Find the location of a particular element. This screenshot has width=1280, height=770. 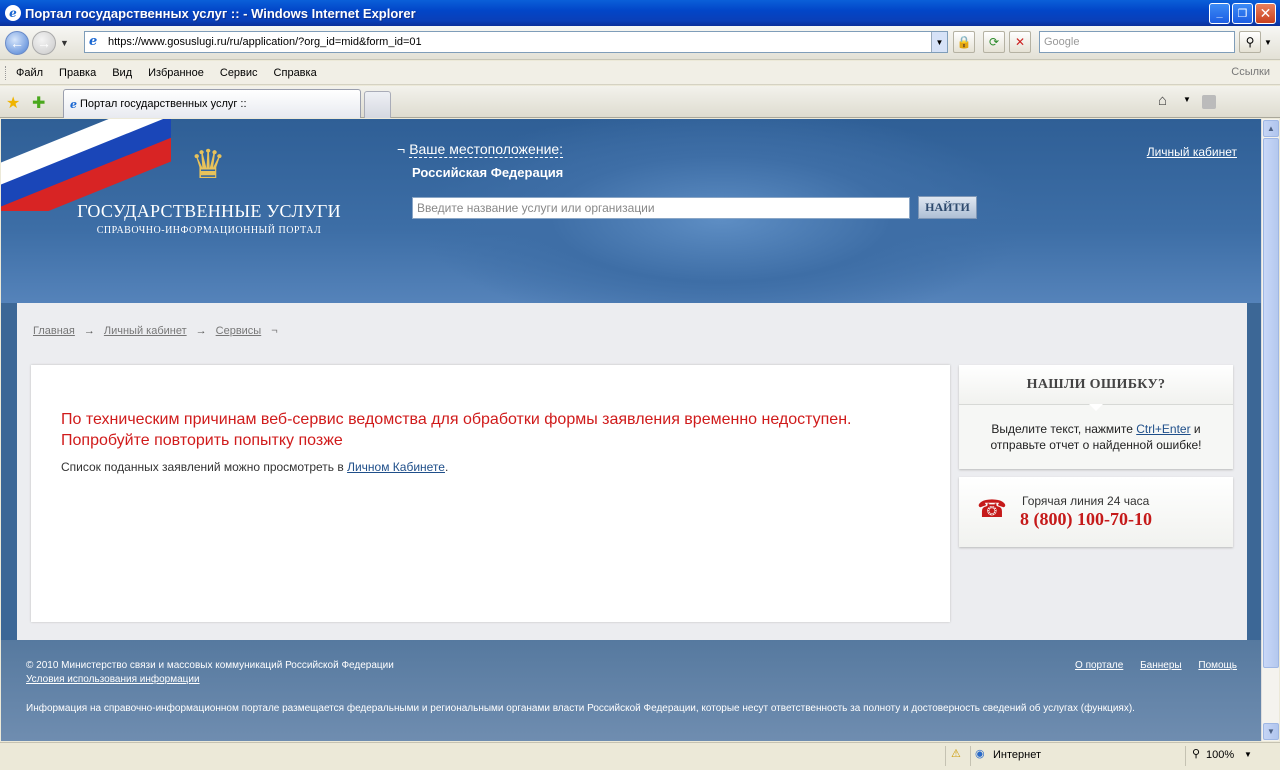

terms-link: Условия использования информации is located at coordinates (113, 679).